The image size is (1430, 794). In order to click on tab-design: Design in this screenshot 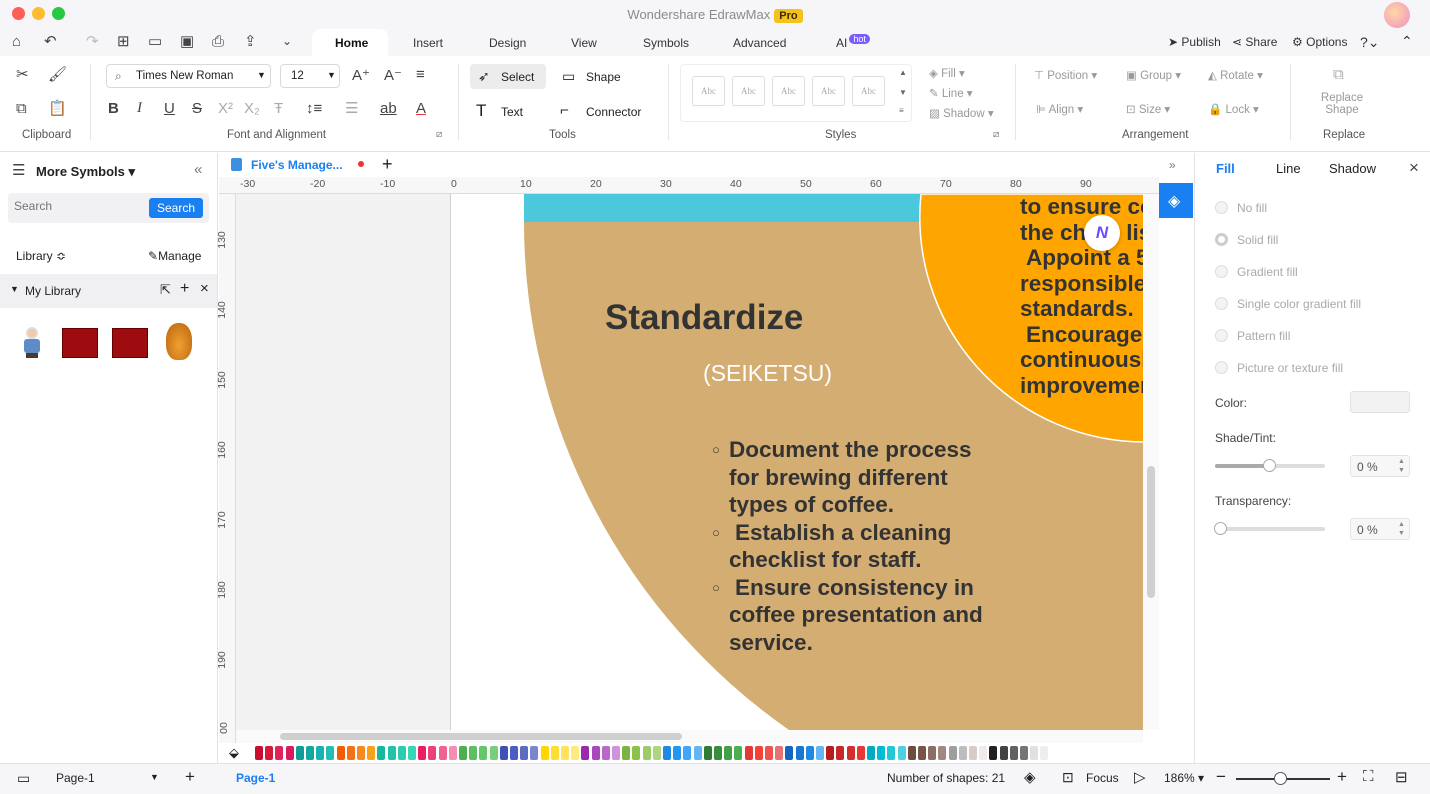, I will do `click(507, 43)`.